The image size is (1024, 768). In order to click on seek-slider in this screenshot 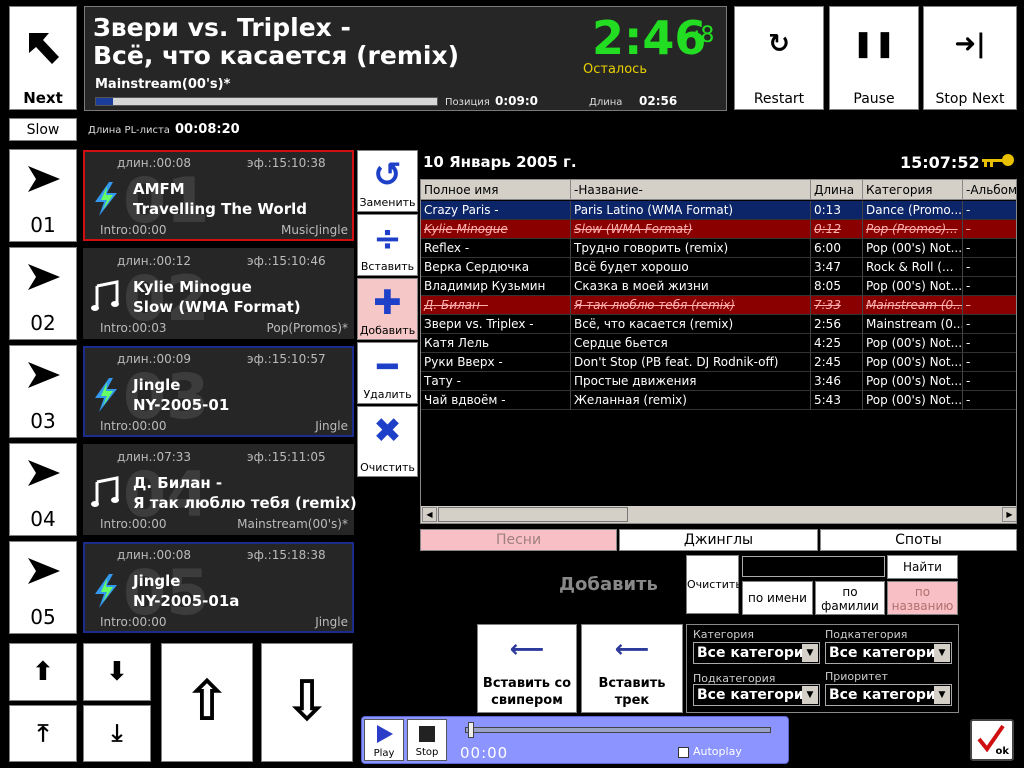, I will do `click(618, 730)`.